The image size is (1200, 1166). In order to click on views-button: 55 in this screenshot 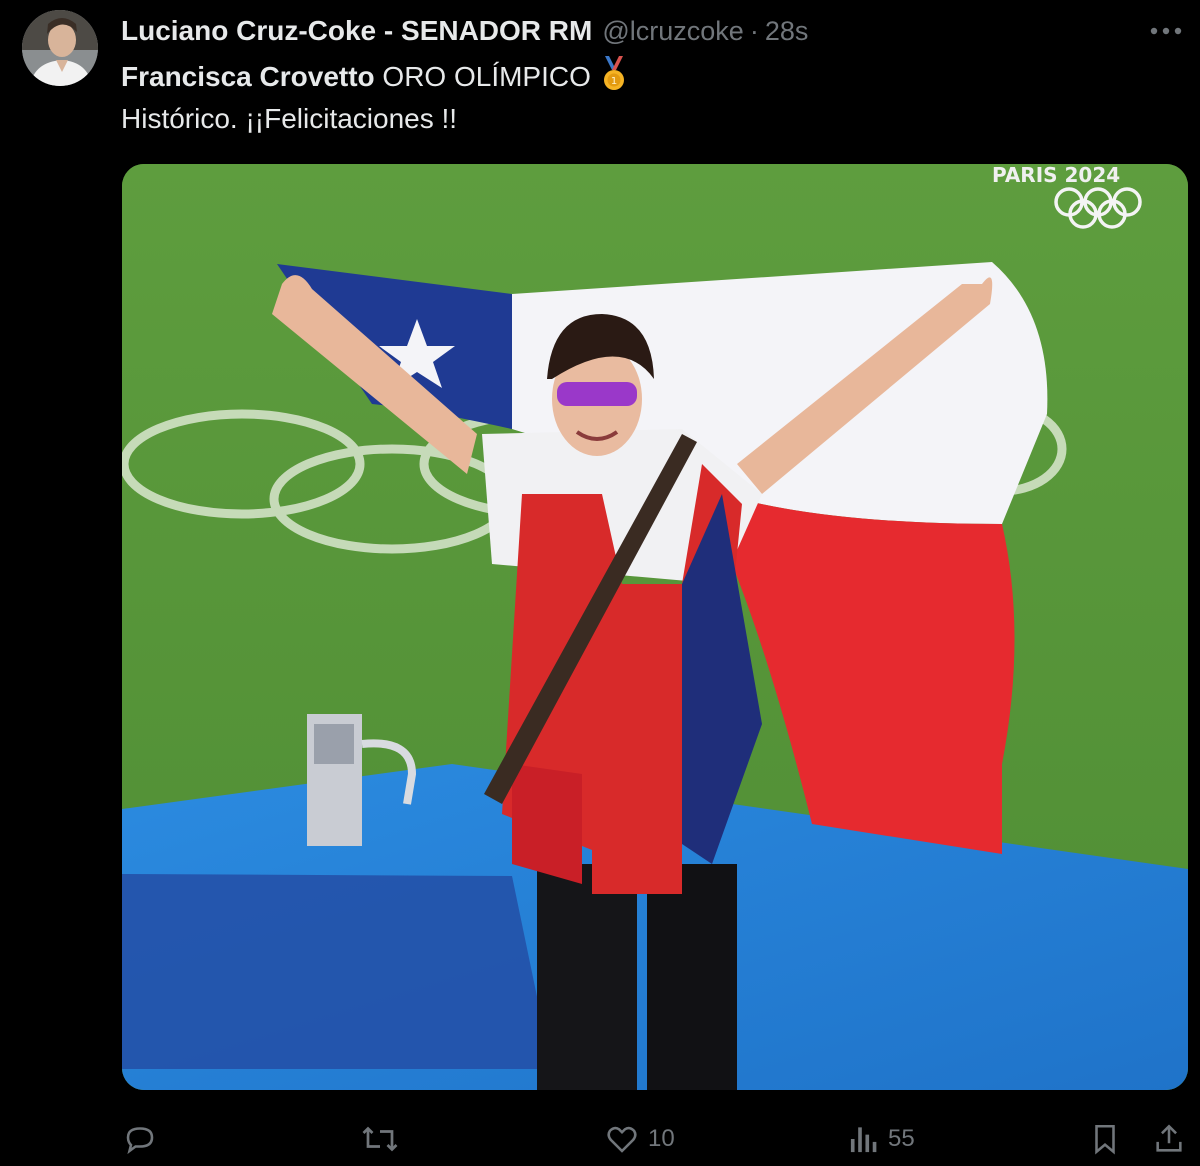, I will do `click(881, 1139)`.